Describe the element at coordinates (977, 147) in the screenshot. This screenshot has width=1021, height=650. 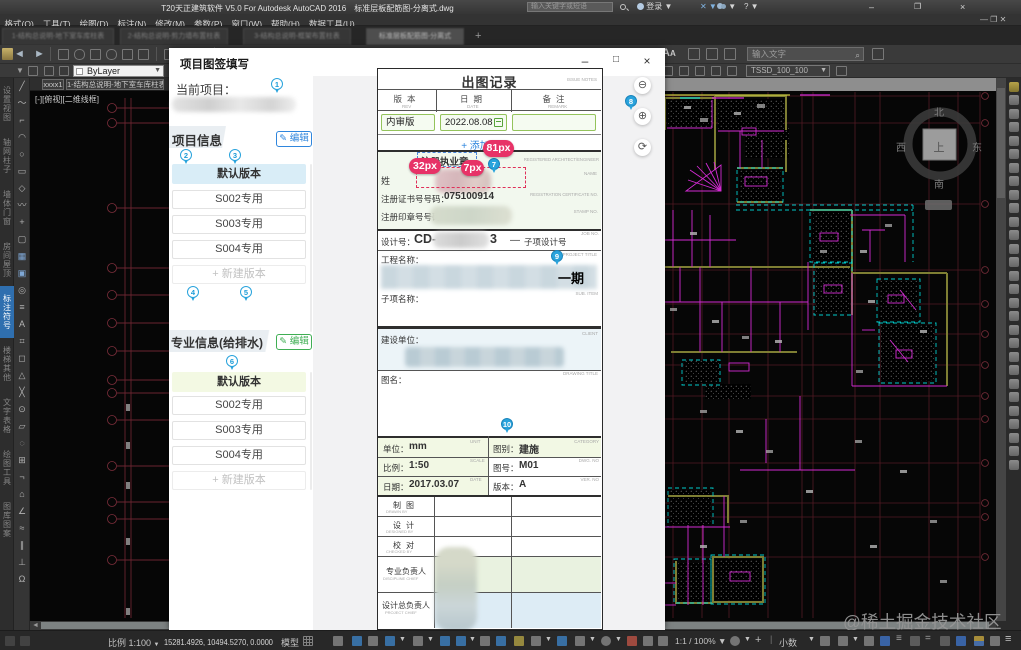
I see `svg-text: 东` at that location.